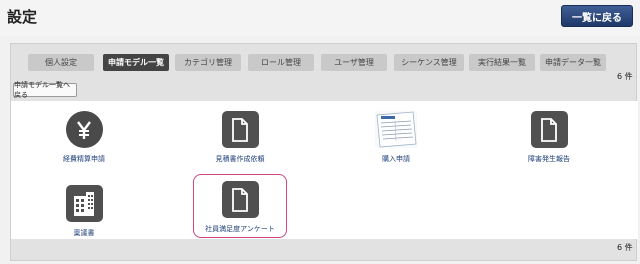 The width and height of the screenshot is (640, 264). I want to click on header-bar: 設定 一覧に戻る, so click(320, 18).